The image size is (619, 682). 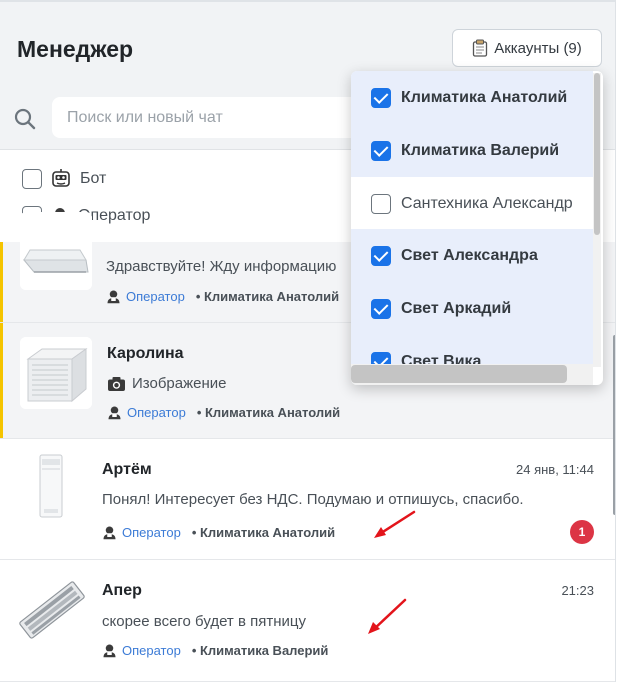 I want to click on account-option: Свет Александра, so click(x=472, y=255).